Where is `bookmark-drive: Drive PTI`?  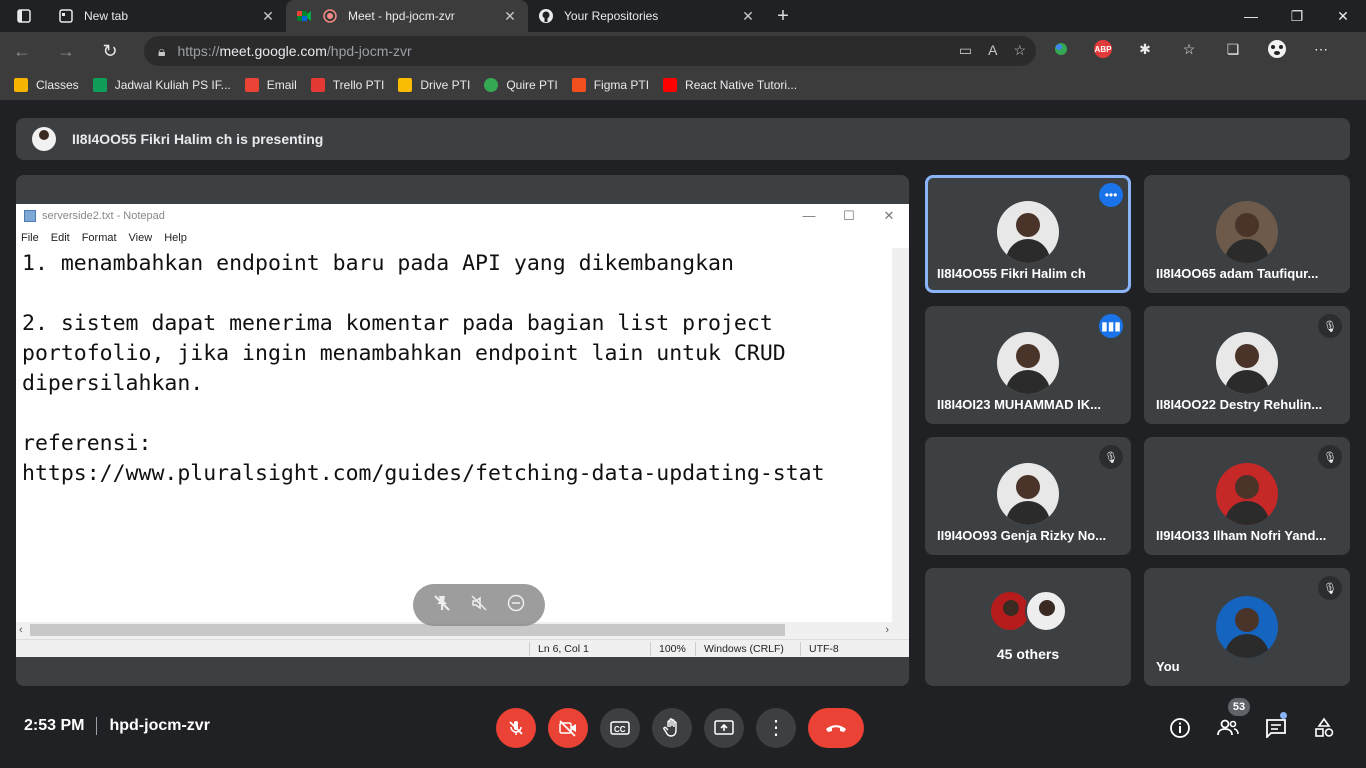
bookmark-drive: Drive PTI is located at coordinates (434, 85).